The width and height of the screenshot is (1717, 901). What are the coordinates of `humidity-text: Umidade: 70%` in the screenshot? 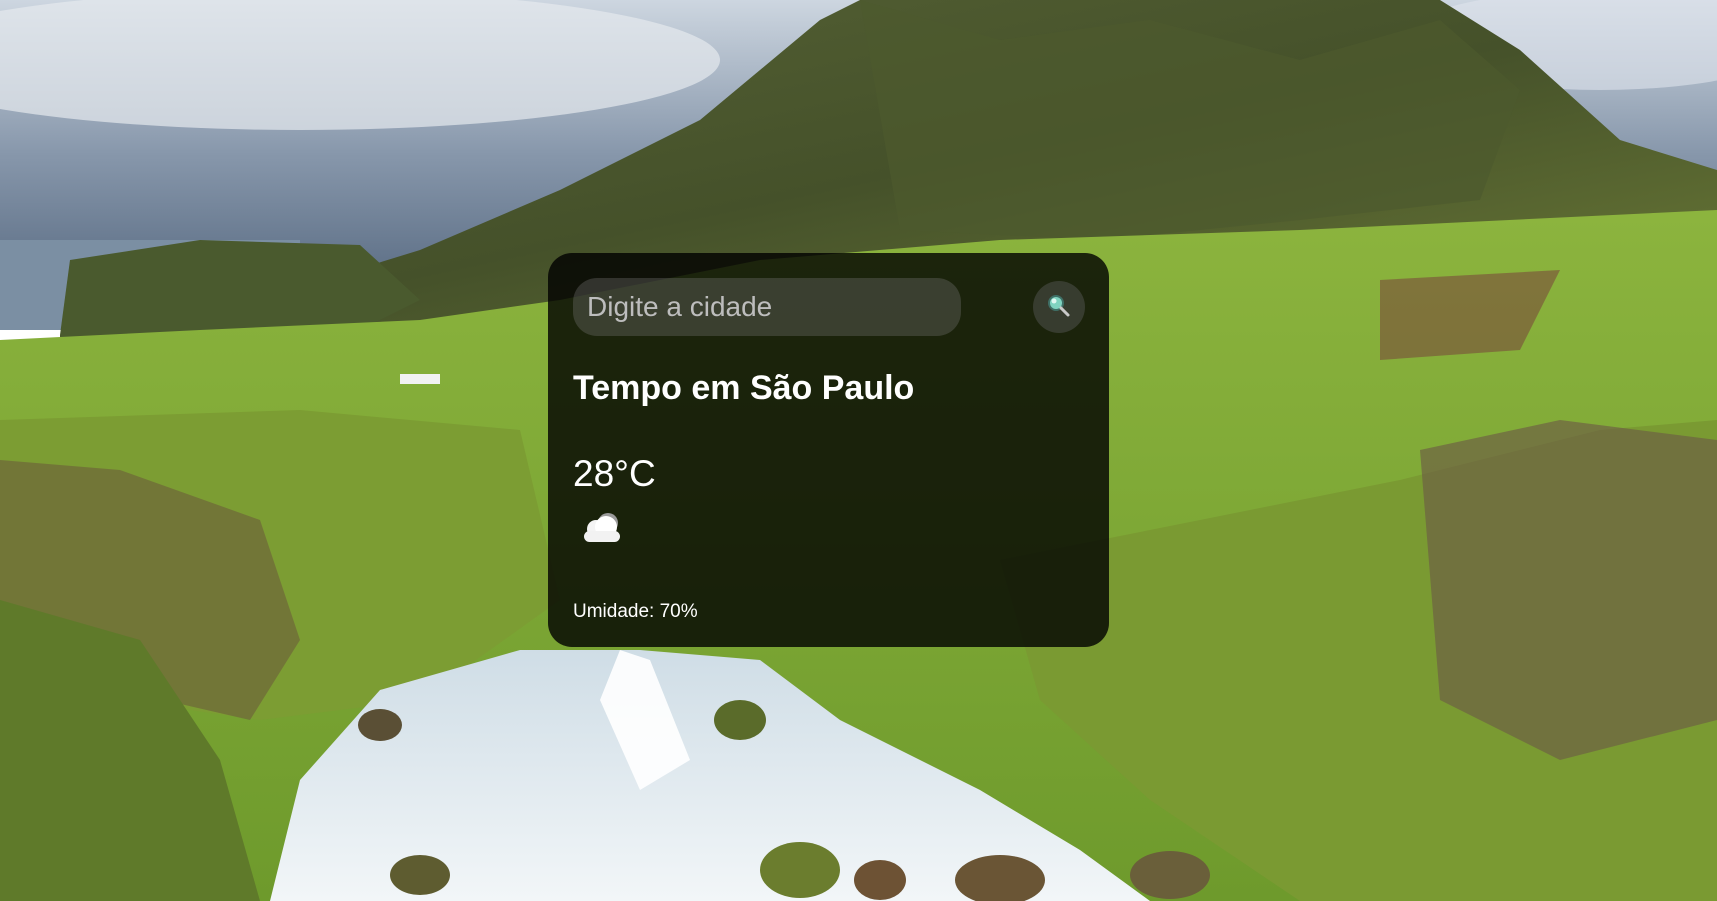 It's located at (635, 611).